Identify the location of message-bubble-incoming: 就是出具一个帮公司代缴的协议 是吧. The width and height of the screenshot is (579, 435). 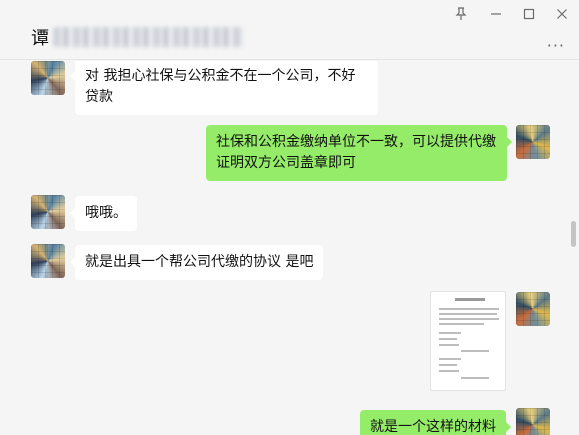
(196, 262).